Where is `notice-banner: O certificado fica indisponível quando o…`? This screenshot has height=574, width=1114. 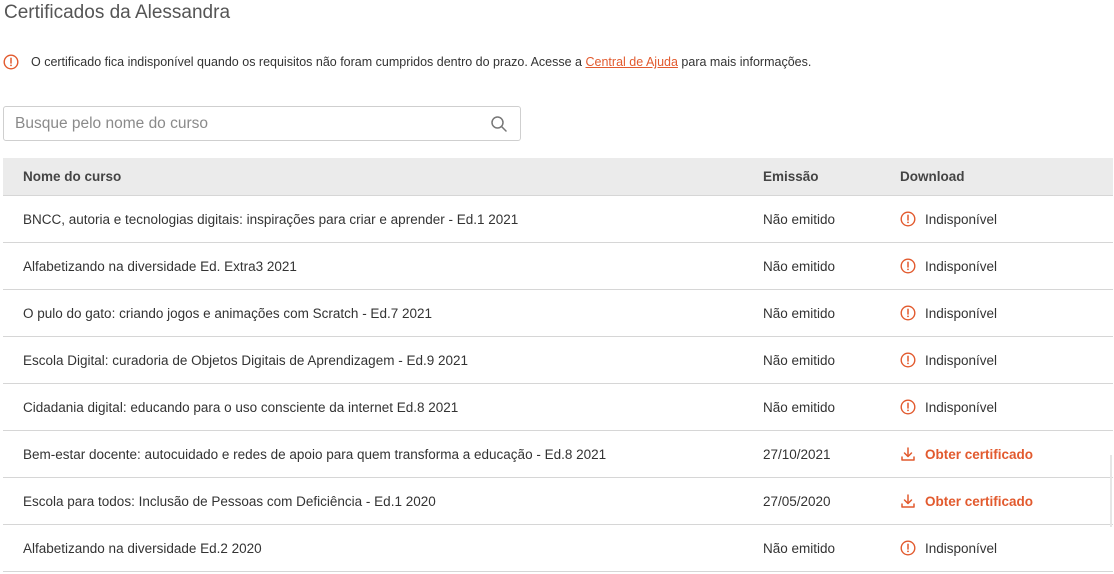 notice-banner: O certificado fica indisponível quando o… is located at coordinates (407, 62).